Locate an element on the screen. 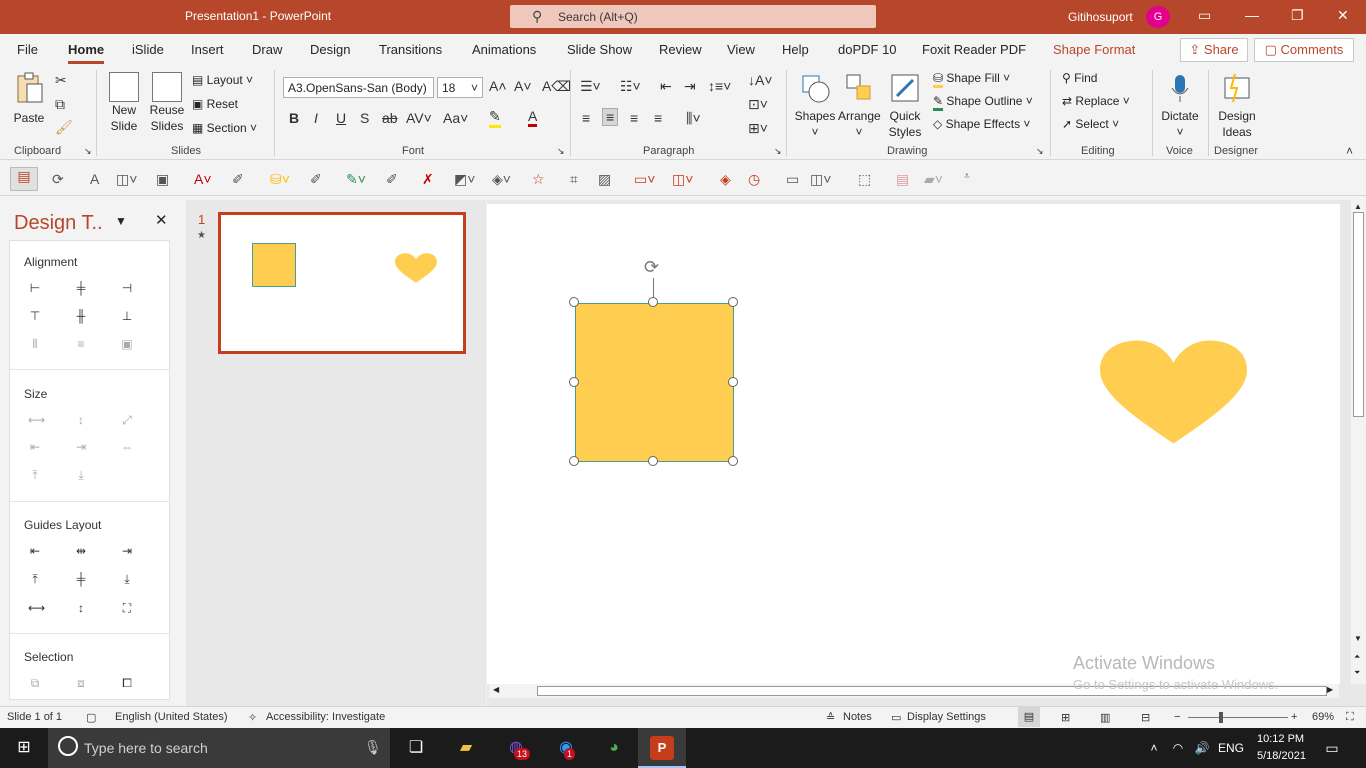 The height and width of the screenshot is (768, 1366). increase-font-icon: A˄ is located at coordinates (498, 86).